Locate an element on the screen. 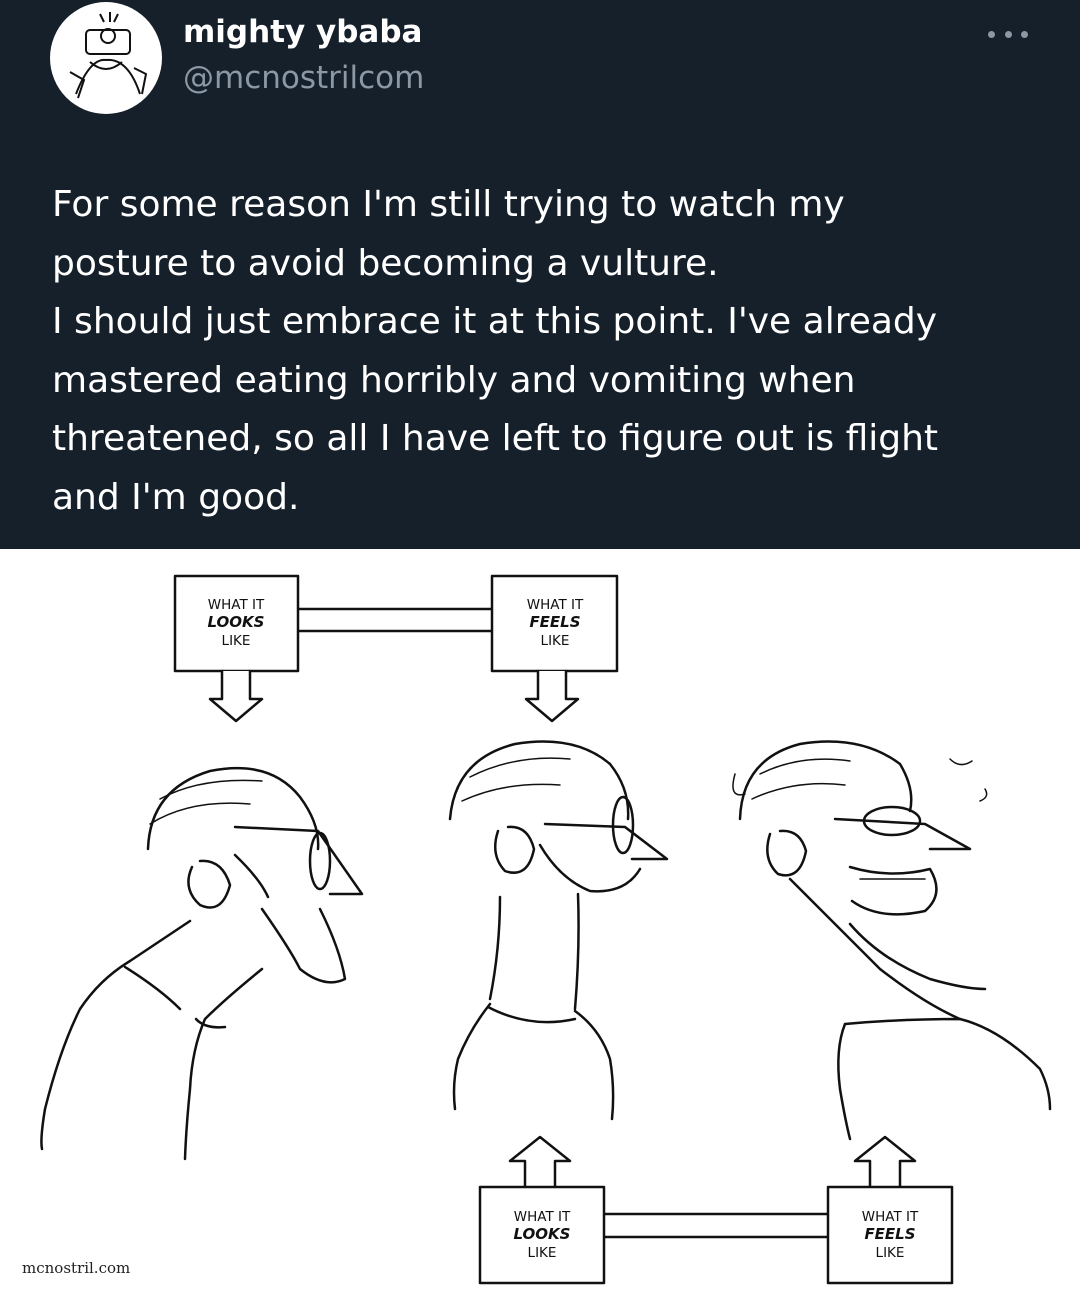 Image resolution: width=1080 pixels, height=1303 pixels. user-handle: @mcnostrilcom is located at coordinates (303, 78).